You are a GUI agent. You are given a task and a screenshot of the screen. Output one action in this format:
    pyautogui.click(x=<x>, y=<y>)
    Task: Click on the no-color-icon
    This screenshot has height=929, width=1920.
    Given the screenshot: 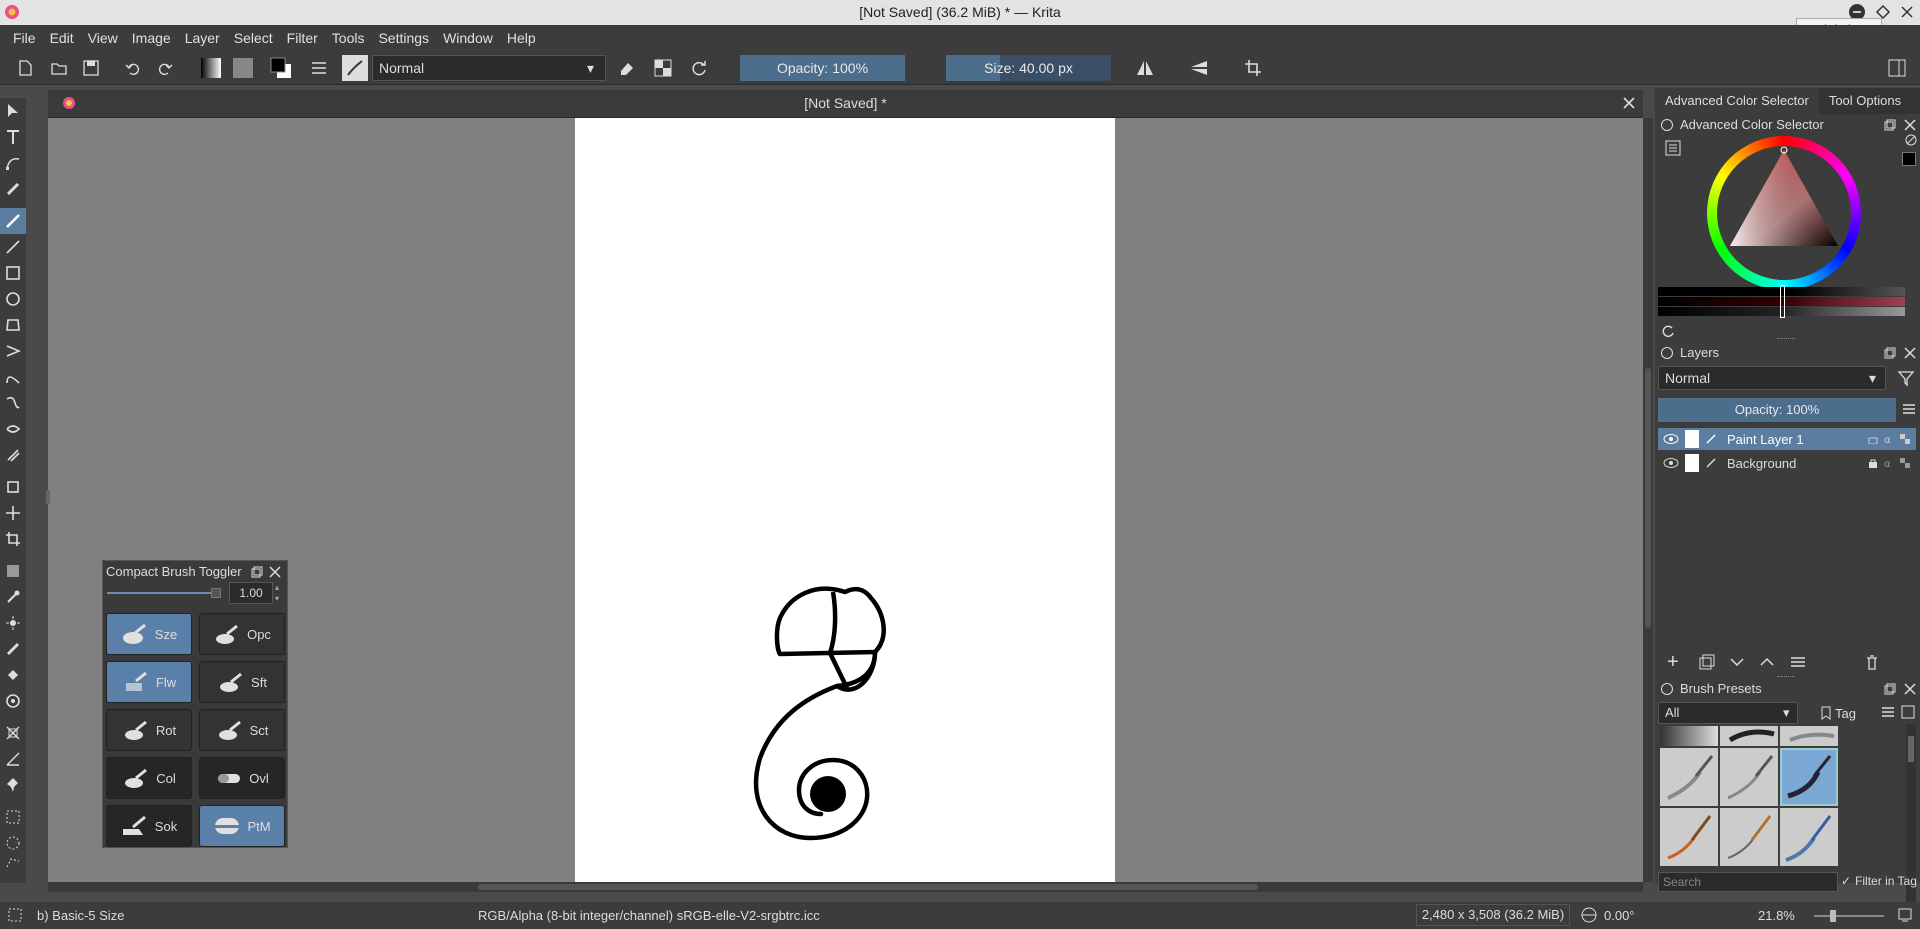 What is the action you would take?
    pyautogui.click(x=1911, y=140)
    